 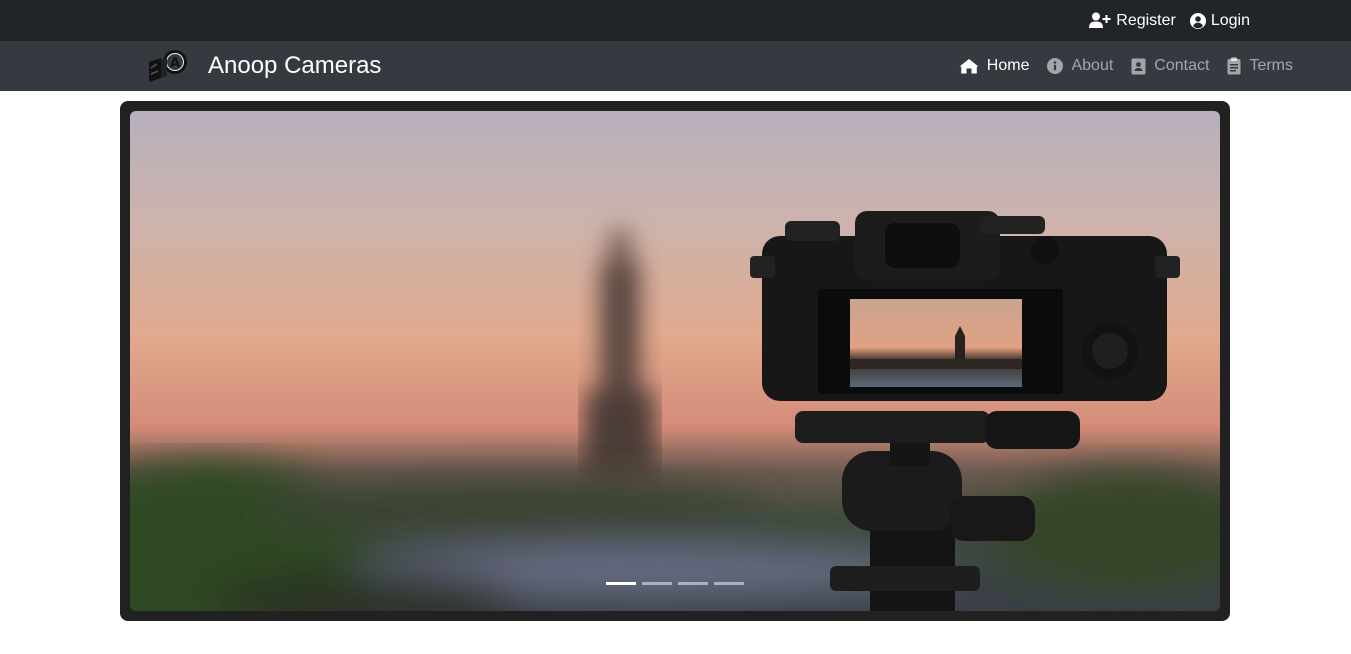 What do you see at coordinates (1197, 20) in the screenshot?
I see `user-circle-icon` at bounding box center [1197, 20].